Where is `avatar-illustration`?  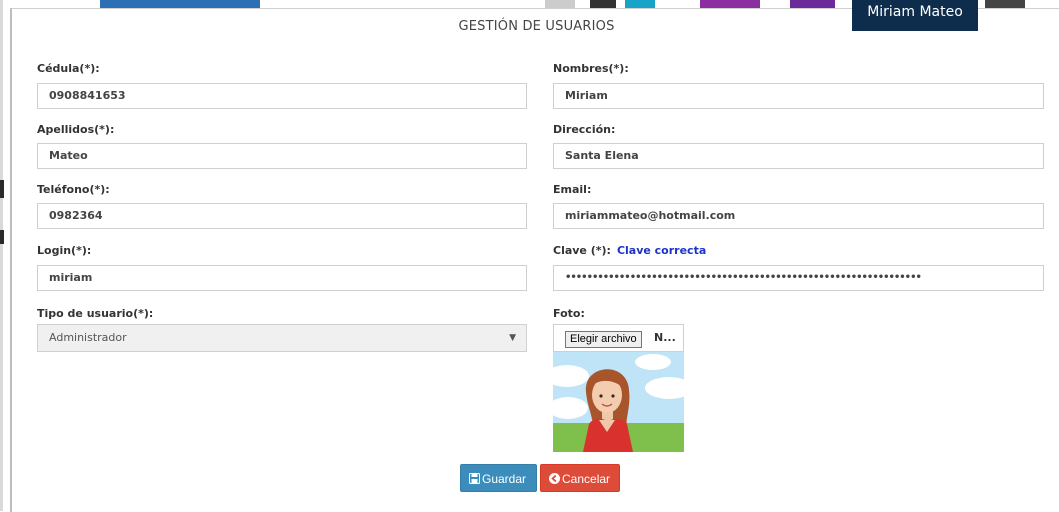 avatar-illustration is located at coordinates (618, 402).